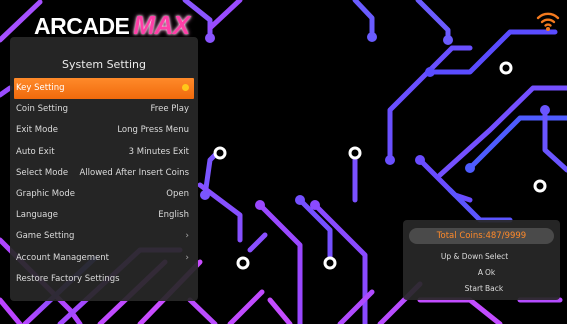 The image size is (567, 324). Describe the element at coordinates (104, 89) in the screenshot. I see `menu-item-key-setting: Key Setting` at that location.